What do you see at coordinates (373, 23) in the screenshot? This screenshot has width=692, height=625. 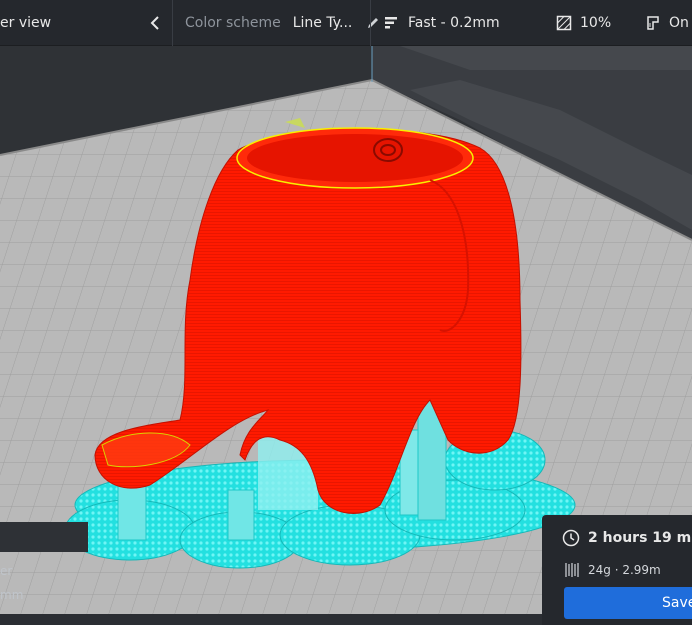 I see `pencil-icon` at bounding box center [373, 23].